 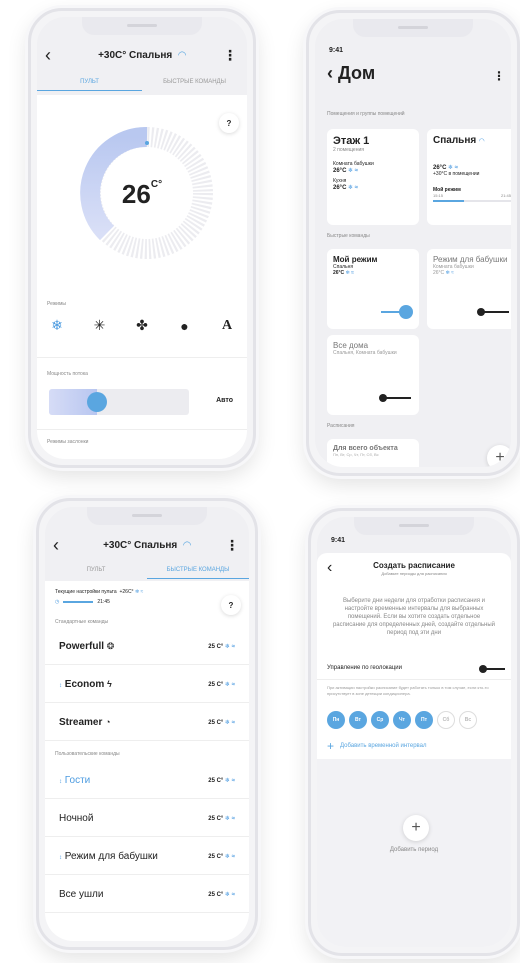 What do you see at coordinates (119, 402) in the screenshot?
I see `flow-slider` at bounding box center [119, 402].